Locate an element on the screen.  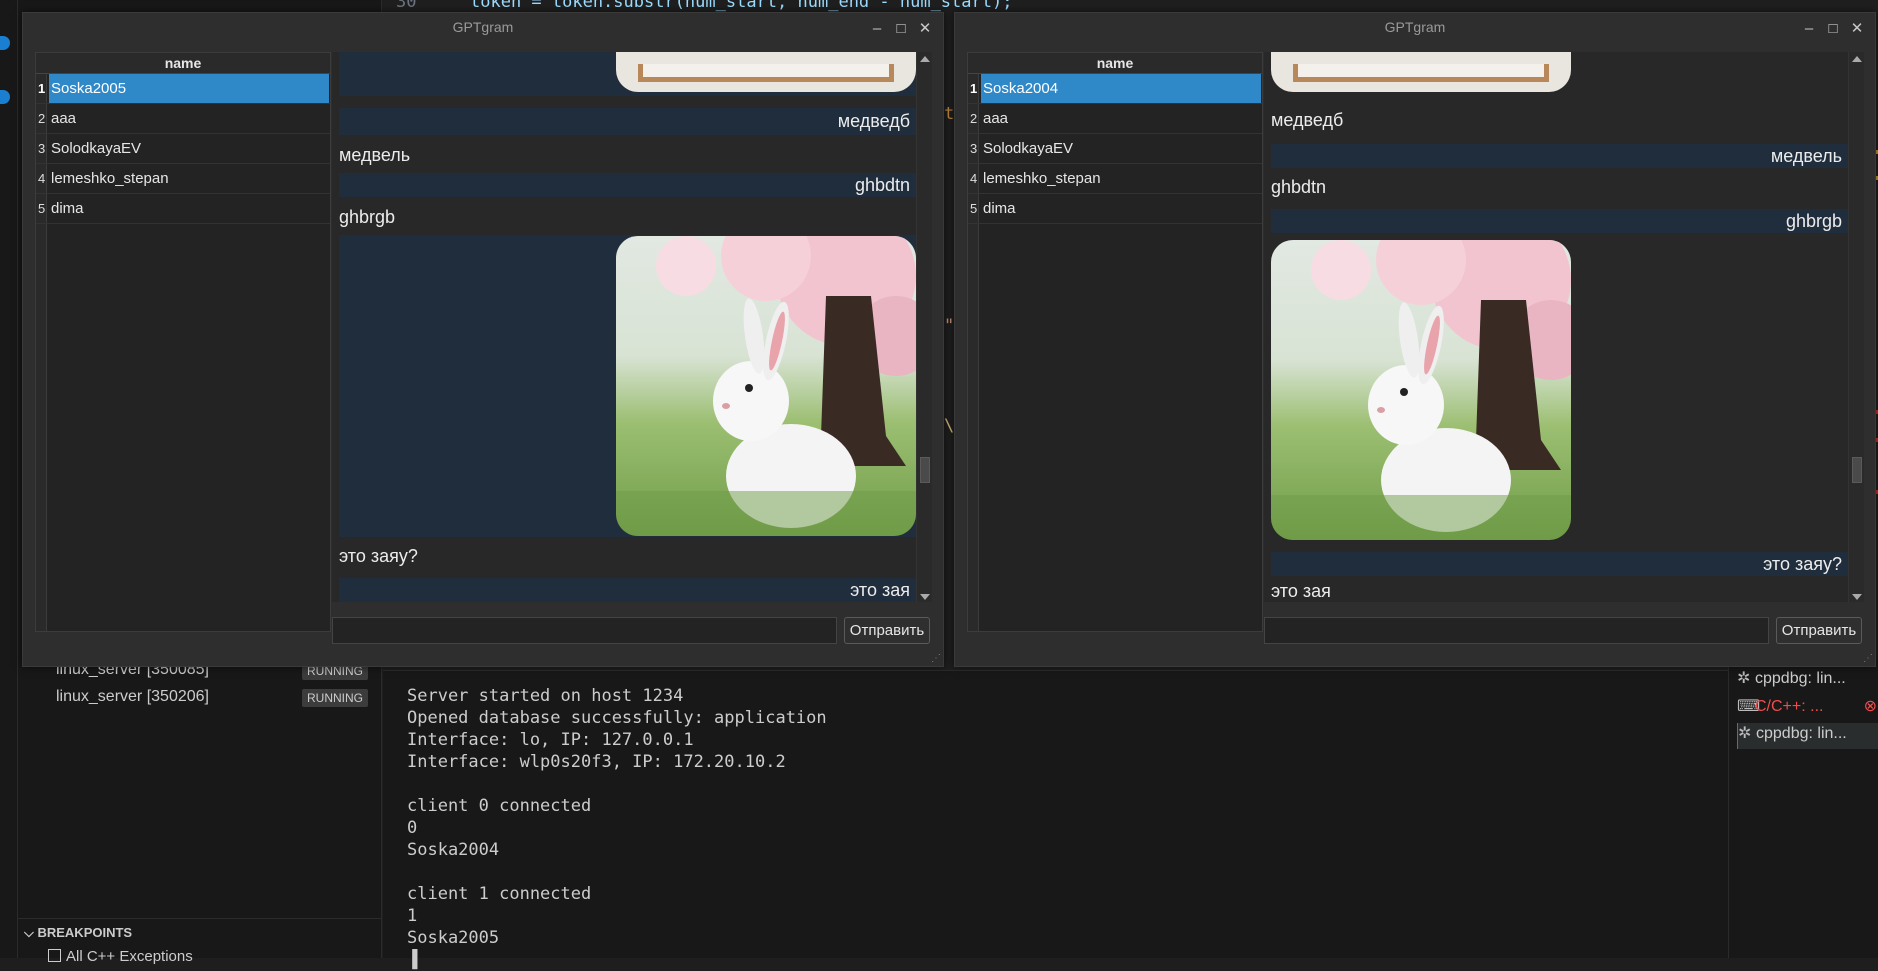
breakpoints-header: ⌵ BREAKPOINTS is located at coordinates (78, 933).